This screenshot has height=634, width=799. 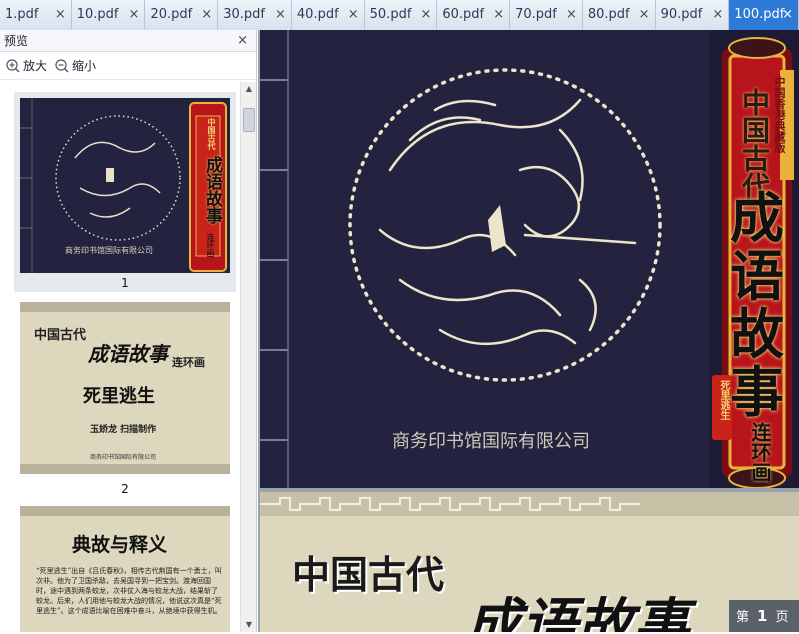 I want to click on thumbnail-page-number: 2, so click(x=125, y=489).